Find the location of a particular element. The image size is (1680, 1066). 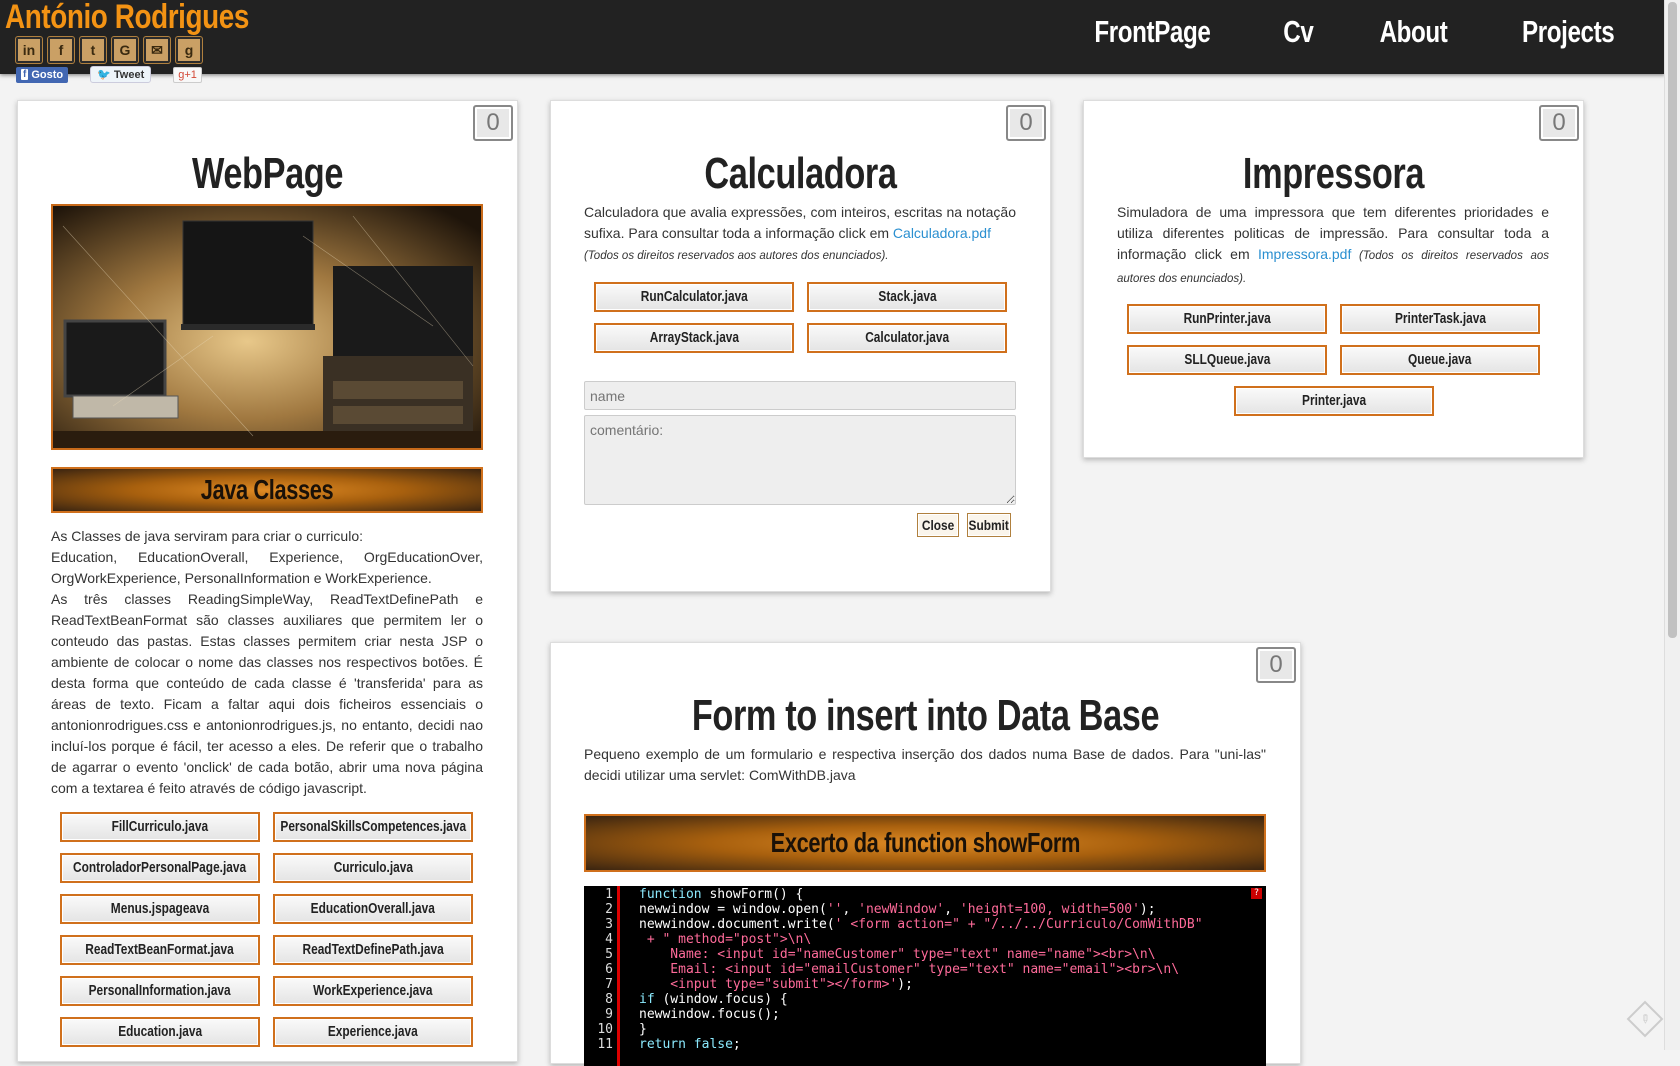

button-label: ReadTextBeanFormat.java is located at coordinates (160, 950).